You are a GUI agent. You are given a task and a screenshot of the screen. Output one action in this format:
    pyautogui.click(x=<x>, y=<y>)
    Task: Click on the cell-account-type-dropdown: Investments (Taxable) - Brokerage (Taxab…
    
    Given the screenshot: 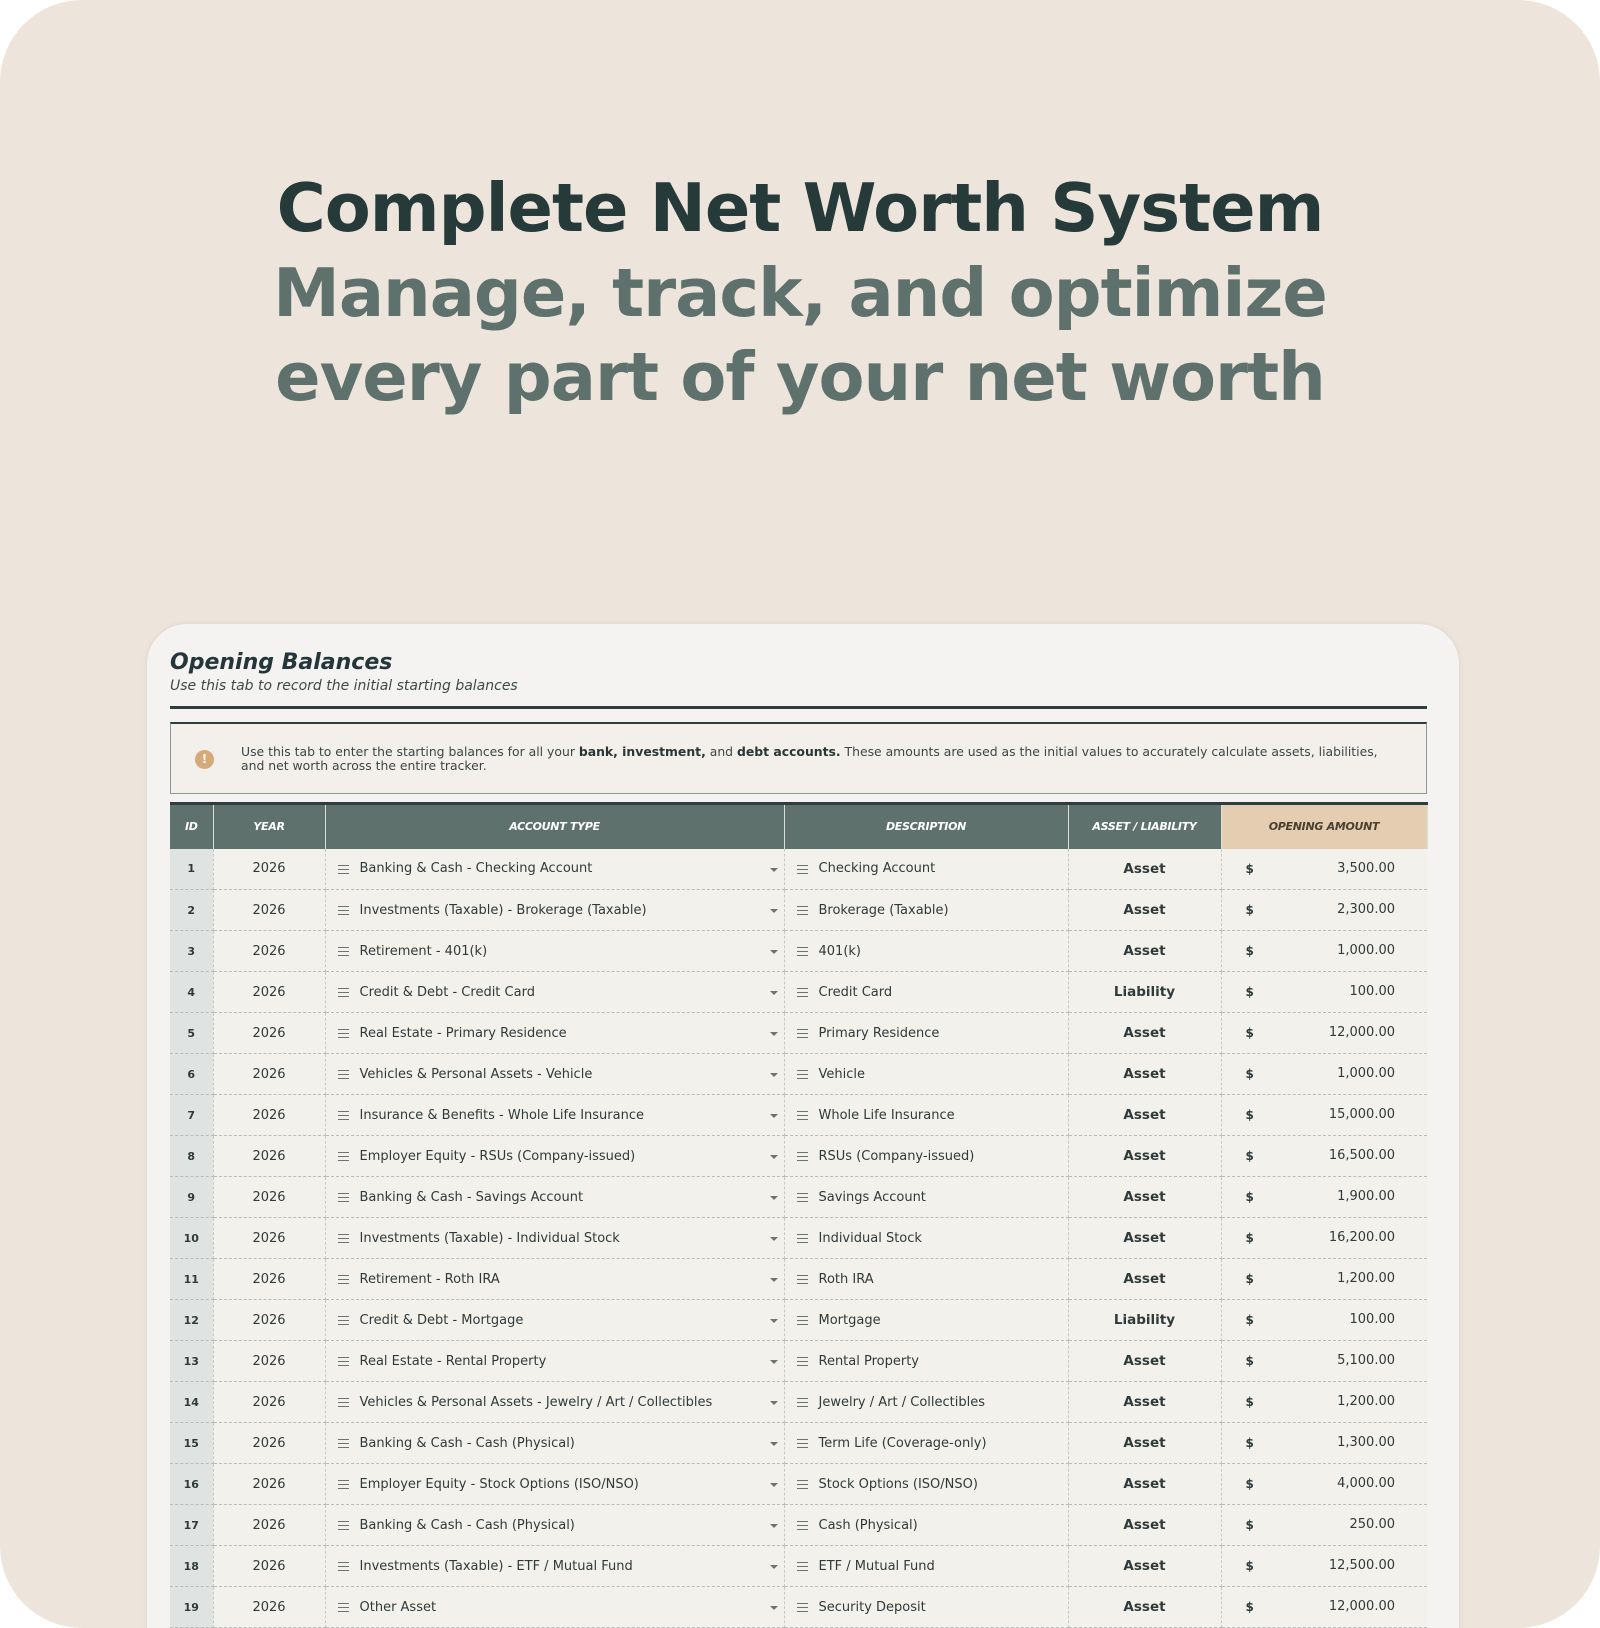 What is the action you would take?
    pyautogui.click(x=555, y=910)
    